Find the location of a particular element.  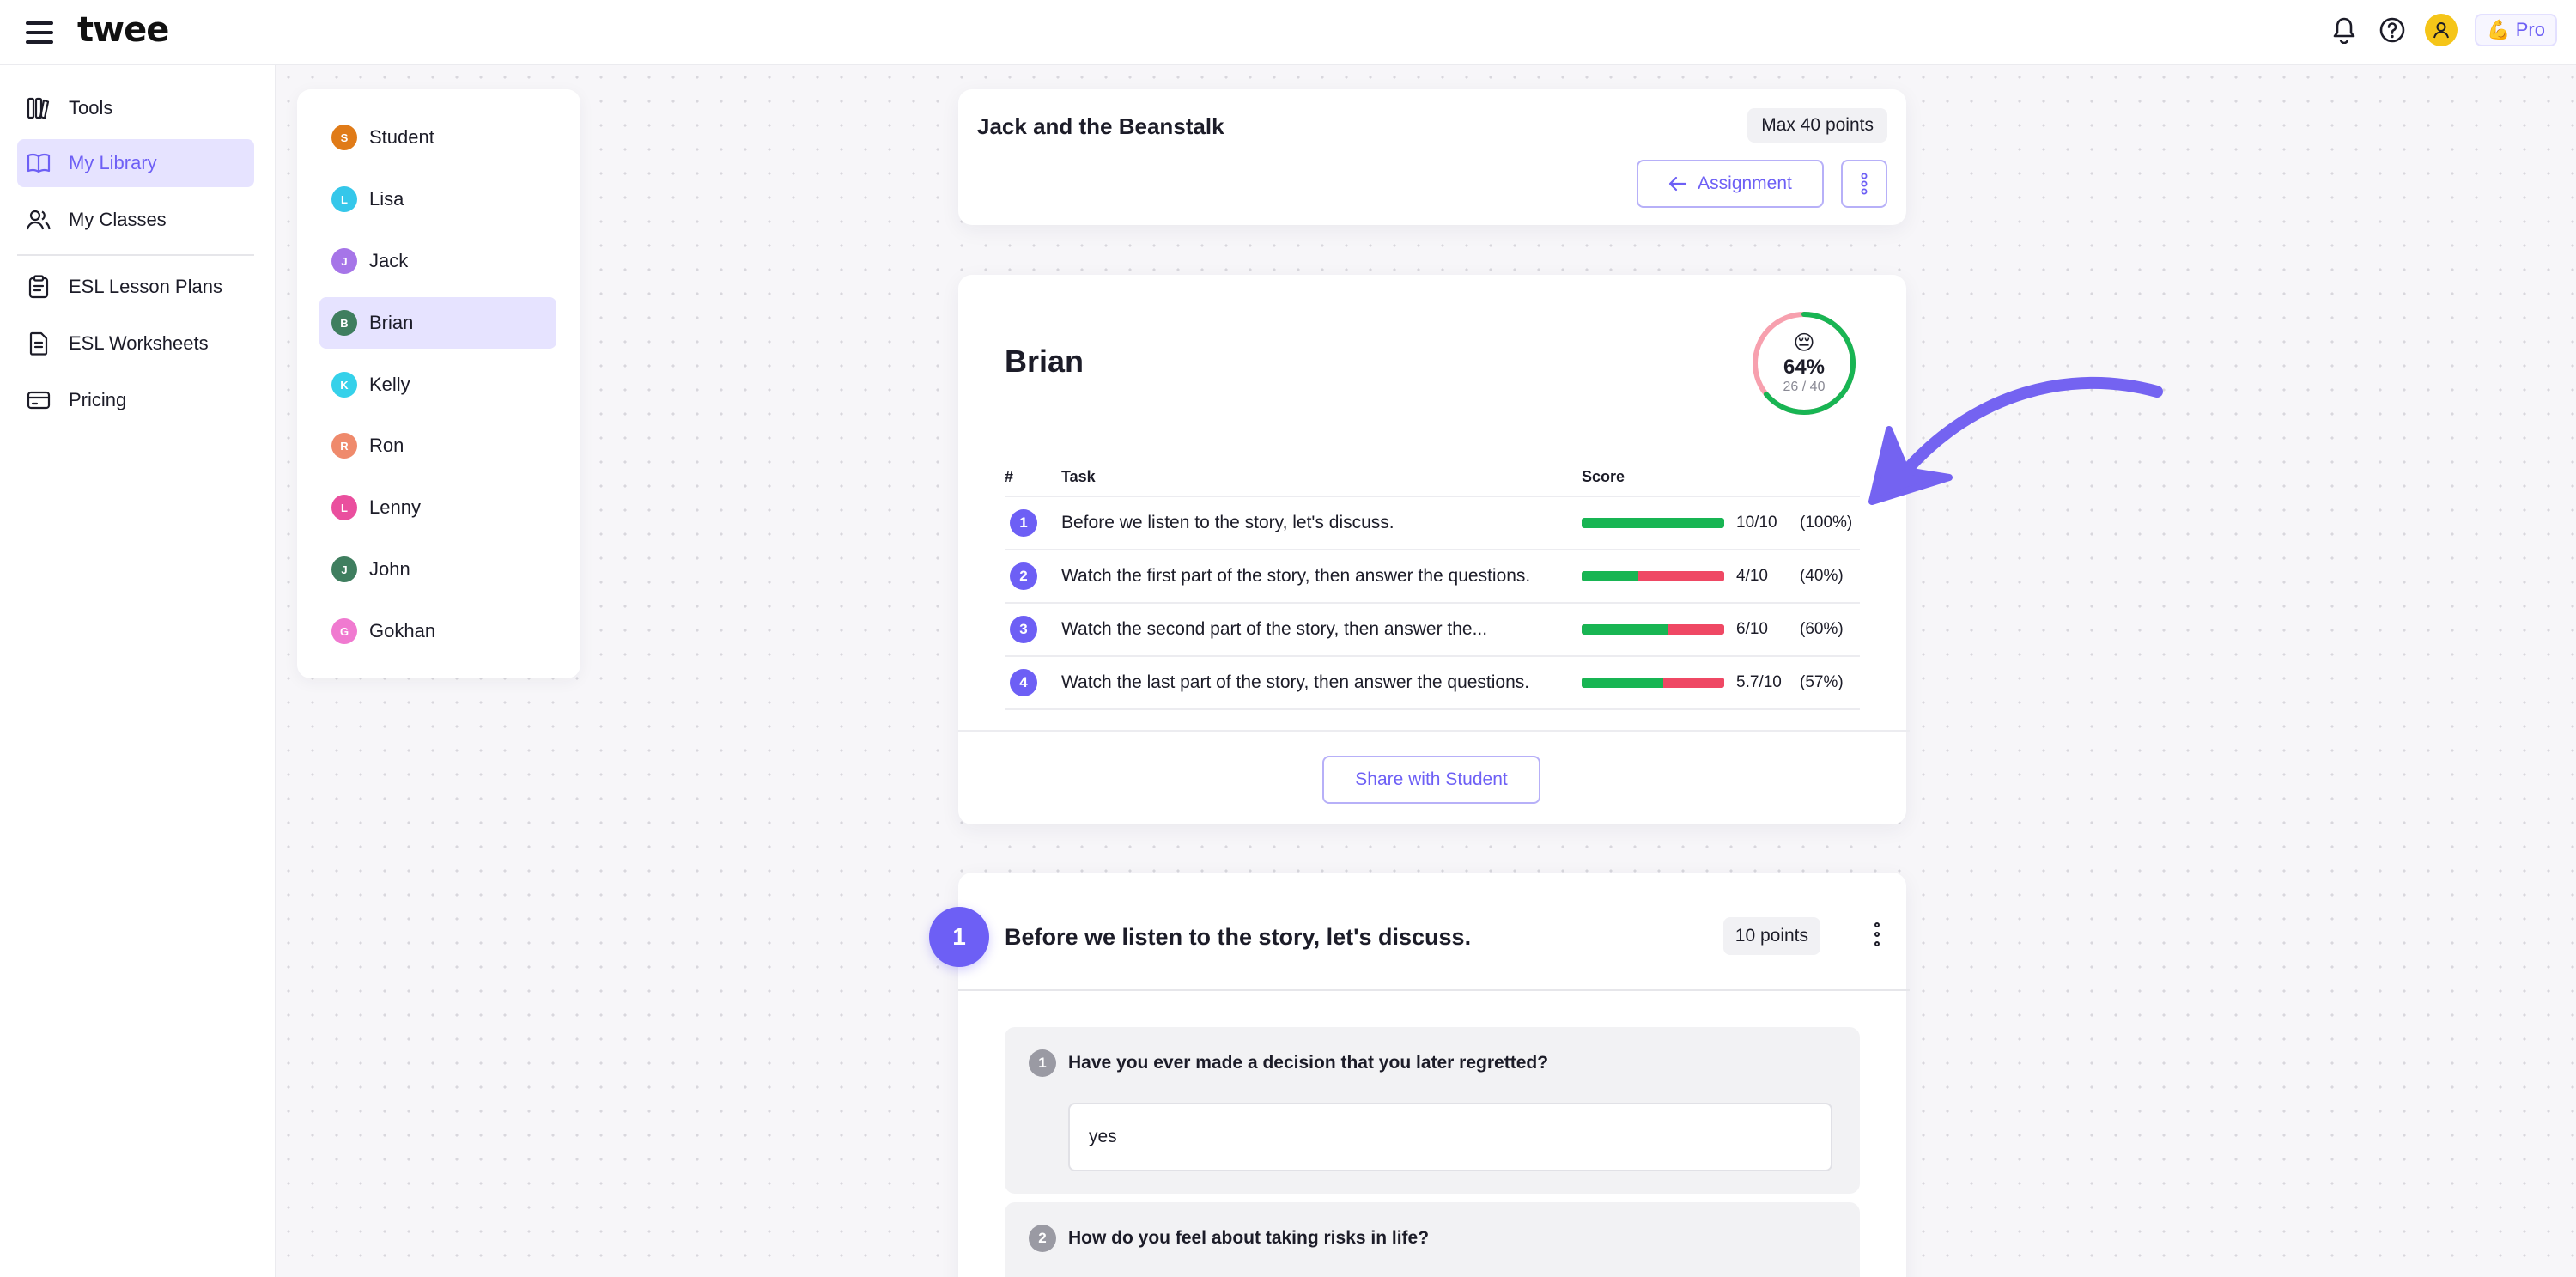

sidebar-item-label: Tools is located at coordinates (91, 108).